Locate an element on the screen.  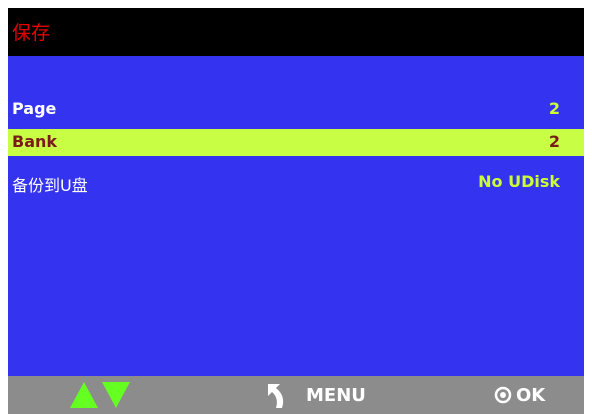
menu-item-page: Page 2 is located at coordinates (296, 109).